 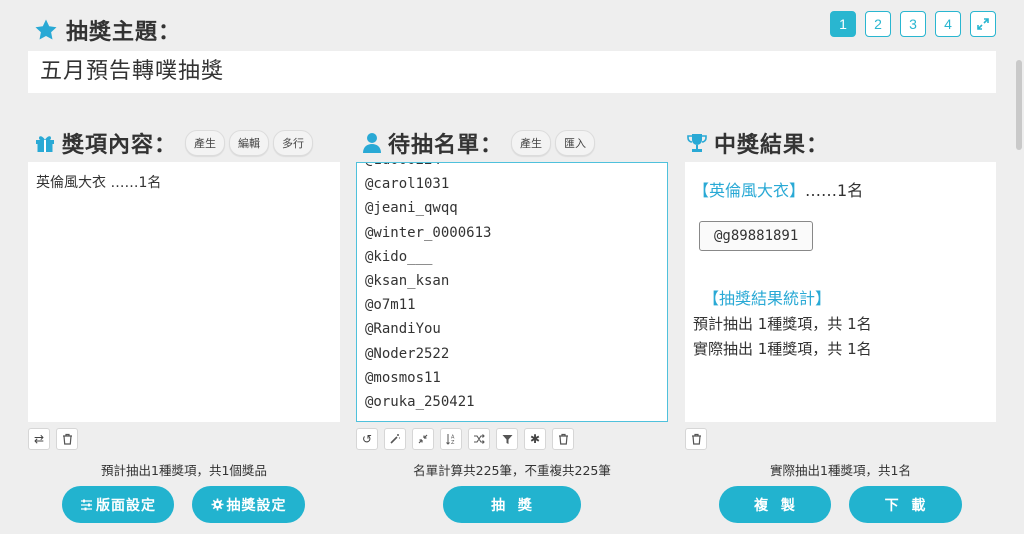 I want to click on asterisk-icon: ✱, so click(x=535, y=439).